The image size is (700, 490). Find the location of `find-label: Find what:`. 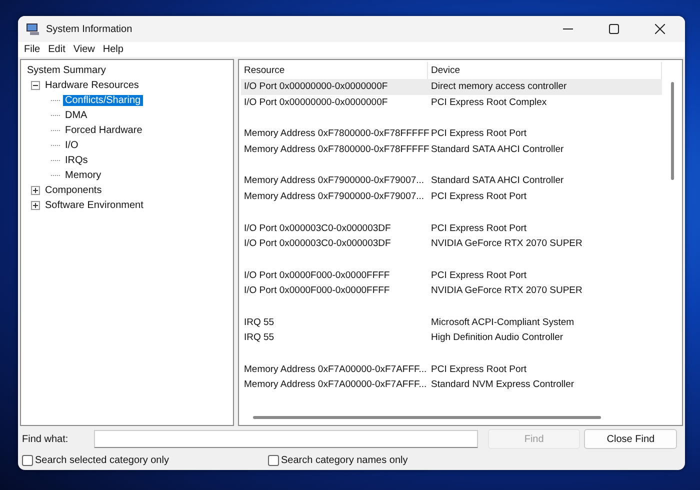

find-label: Find what: is located at coordinates (46, 439).